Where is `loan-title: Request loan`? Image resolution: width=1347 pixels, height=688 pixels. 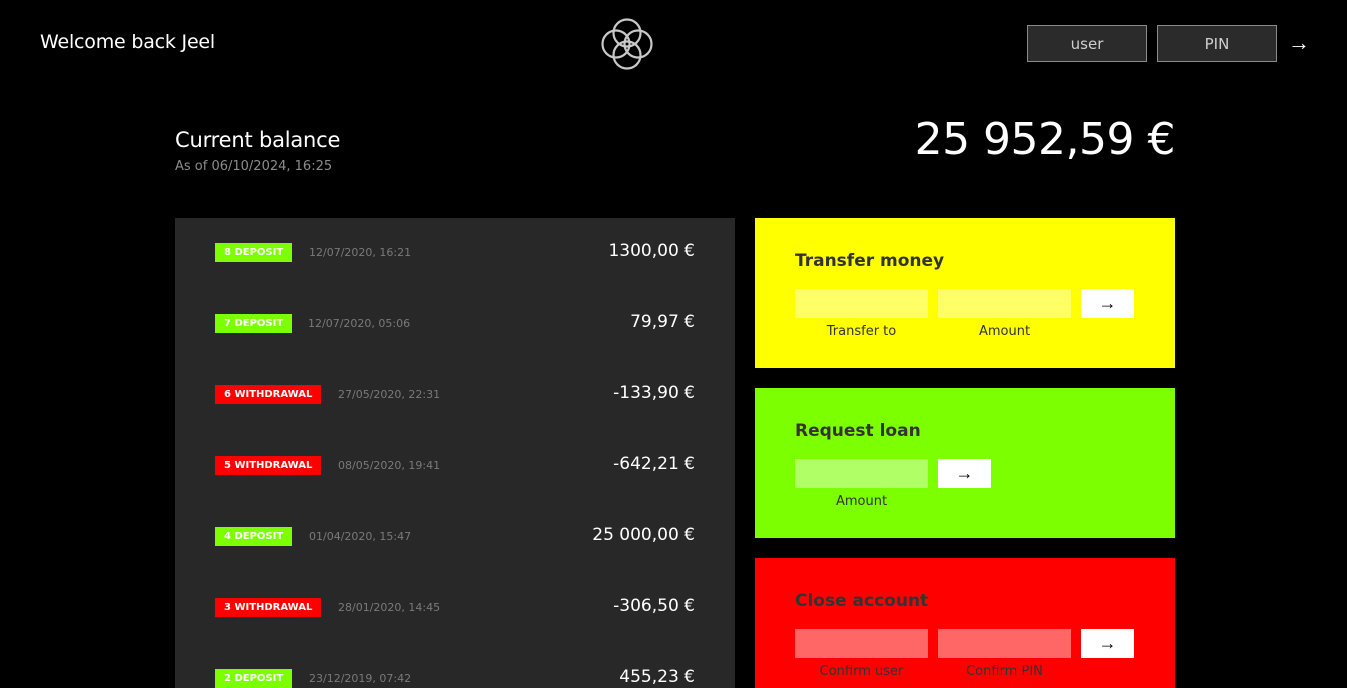
loan-title: Request loan is located at coordinates (858, 431).